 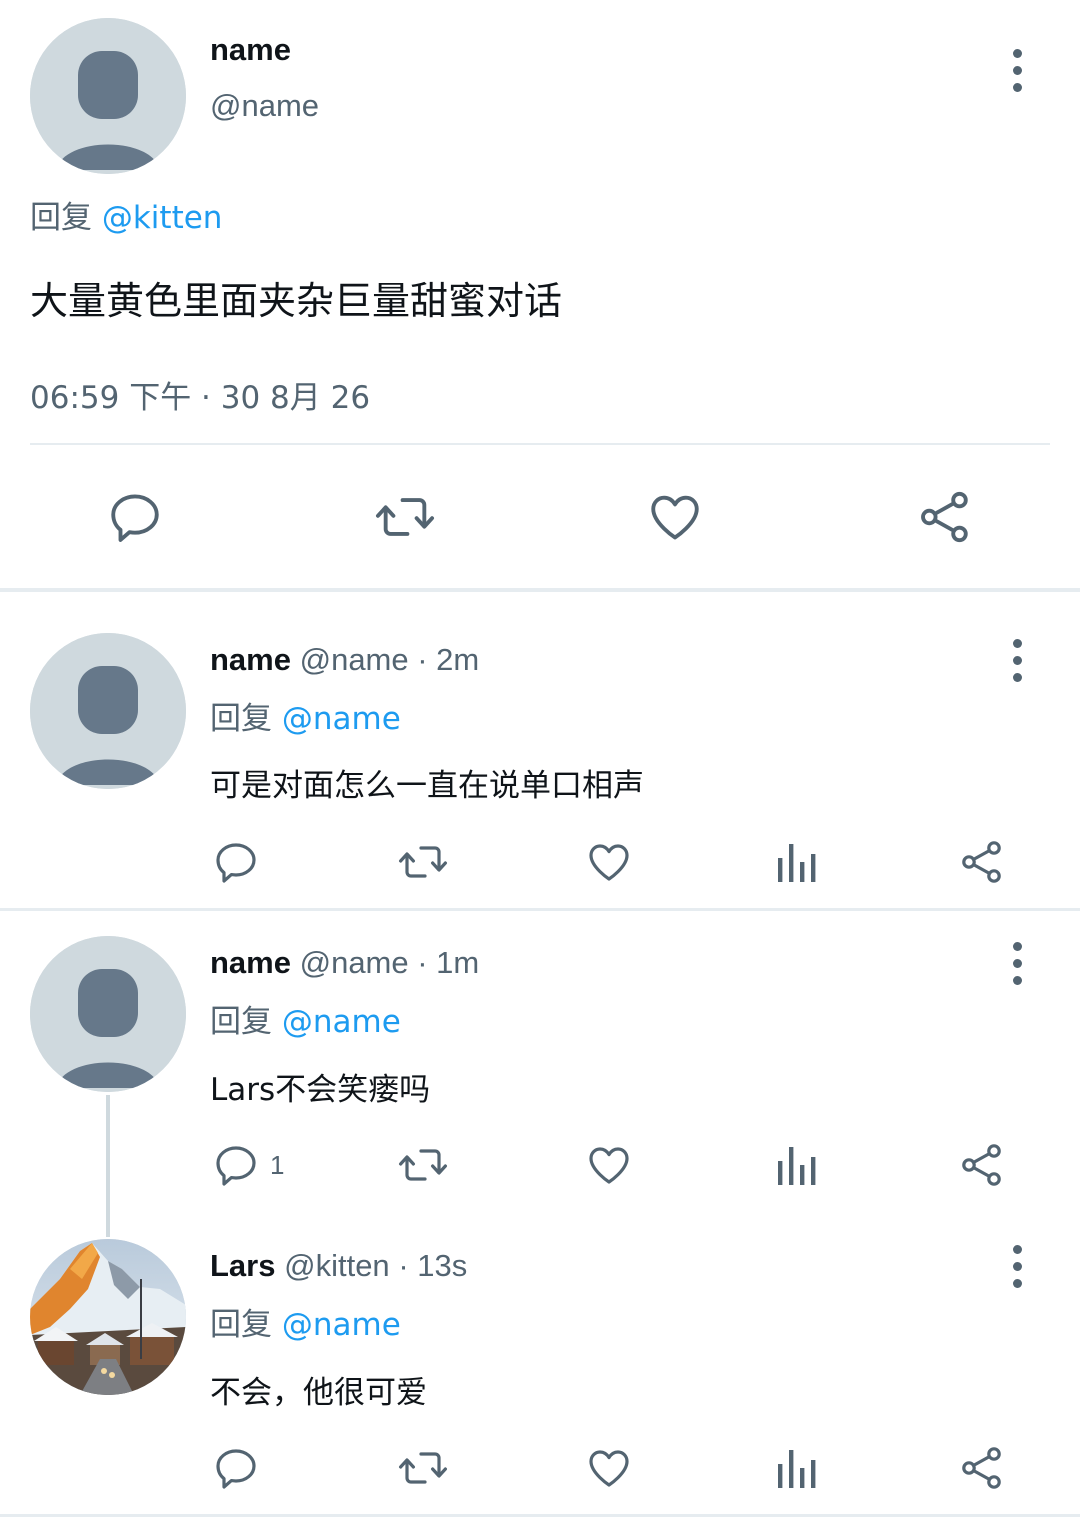 What do you see at coordinates (448, 962) in the screenshot?
I see `reply-time: · 1m` at bounding box center [448, 962].